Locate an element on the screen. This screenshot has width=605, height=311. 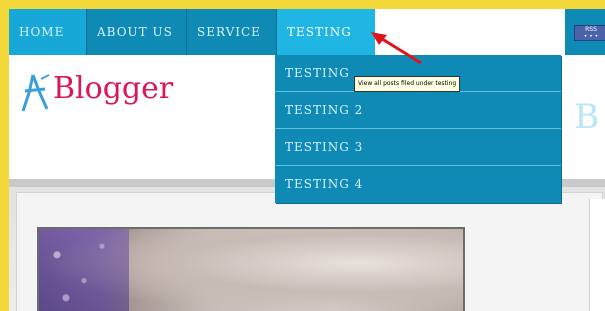
dropdown-item-testing-4: TESTING 4 is located at coordinates (418, 184).